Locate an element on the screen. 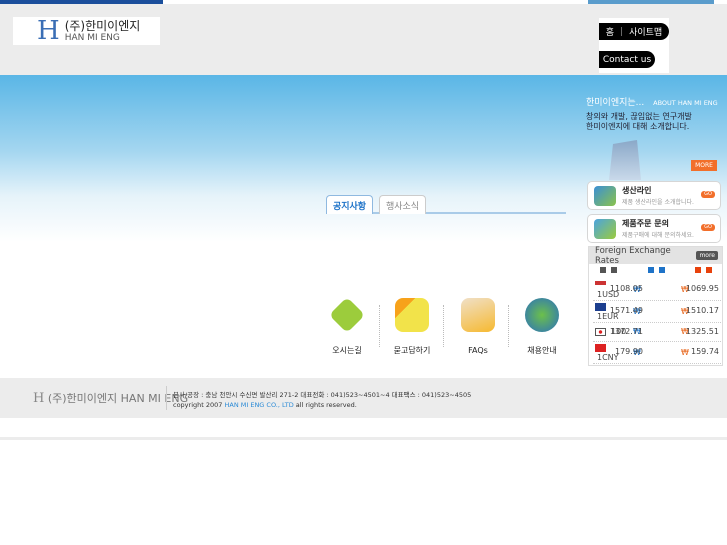  footer-logo-mark: H is located at coordinates (39, 398).